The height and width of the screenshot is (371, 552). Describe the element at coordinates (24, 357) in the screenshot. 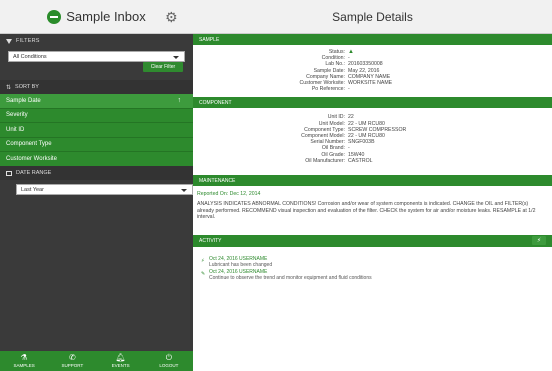

I see `flask-icon: ⚗` at that location.